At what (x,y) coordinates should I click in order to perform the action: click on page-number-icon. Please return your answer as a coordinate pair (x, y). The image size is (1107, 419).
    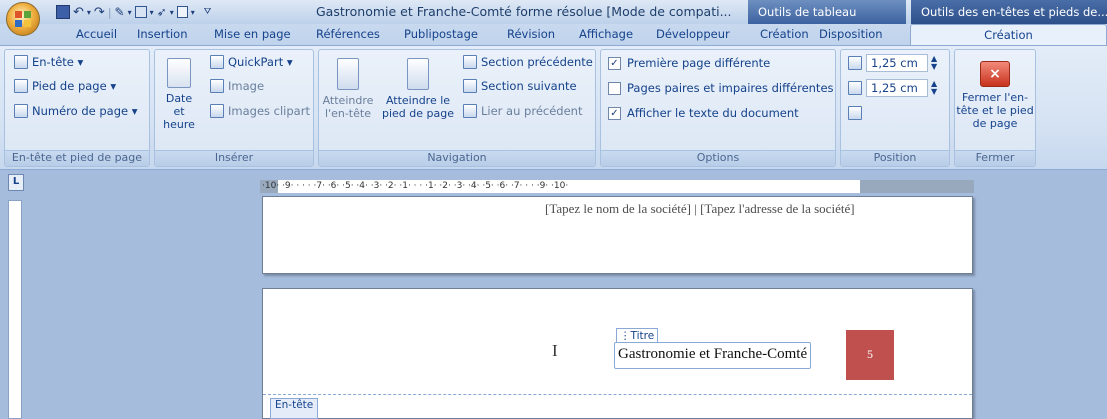
    Looking at the image, I should click on (21, 111).